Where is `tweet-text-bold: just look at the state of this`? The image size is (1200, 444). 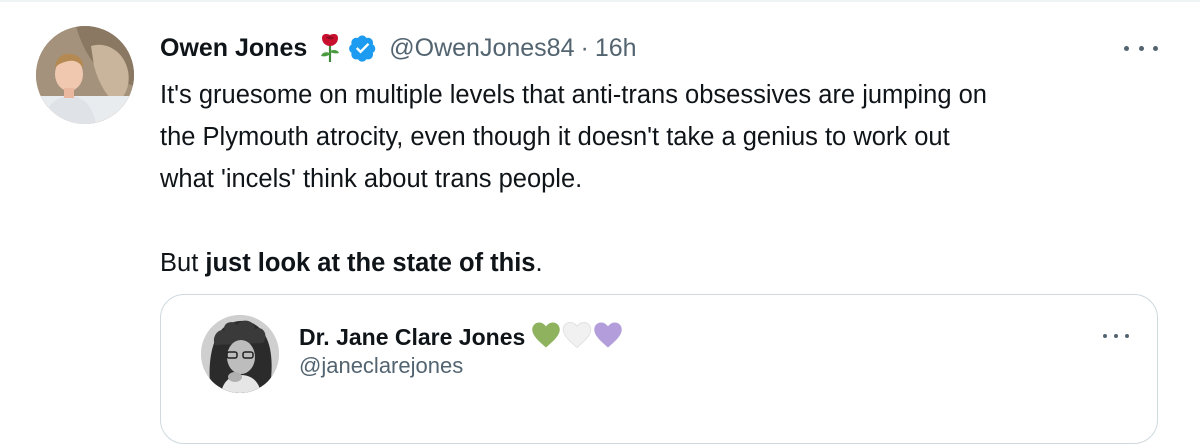 tweet-text-bold: just look at the state of this is located at coordinates (370, 263).